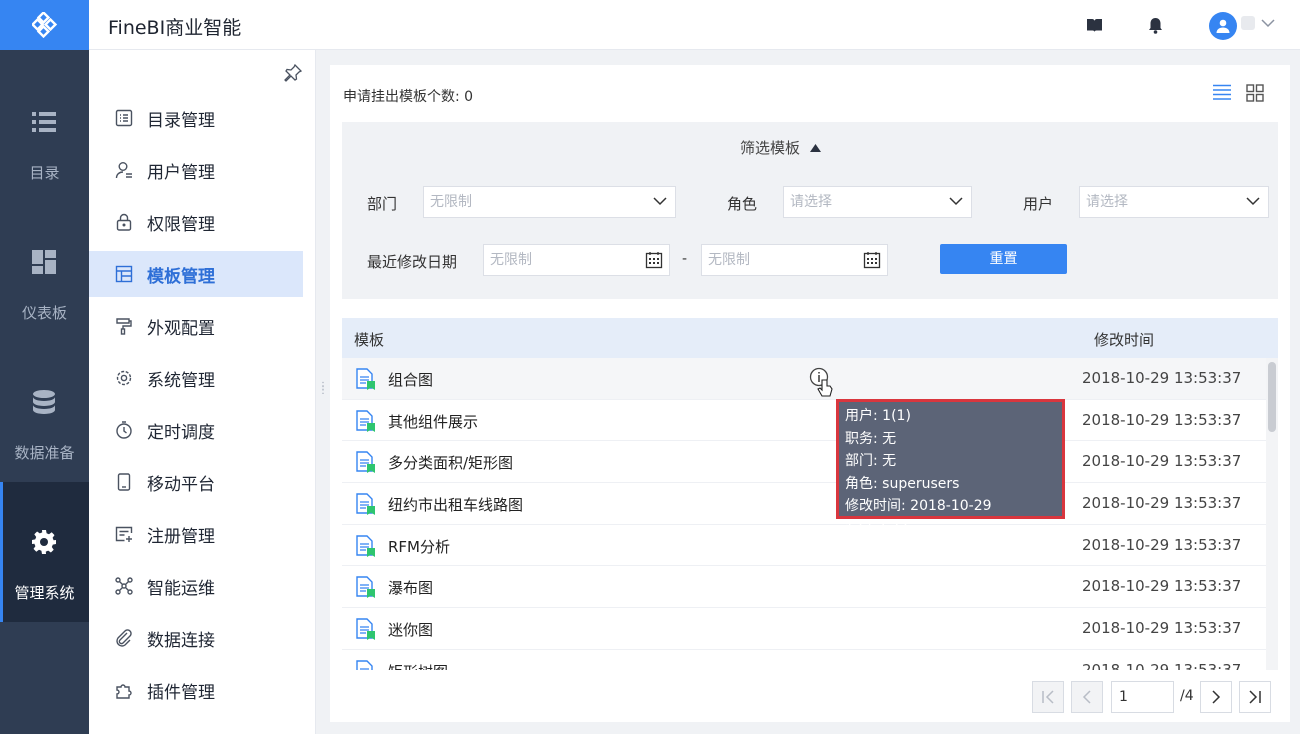  I want to click on department-select: 无限制, so click(549, 202).